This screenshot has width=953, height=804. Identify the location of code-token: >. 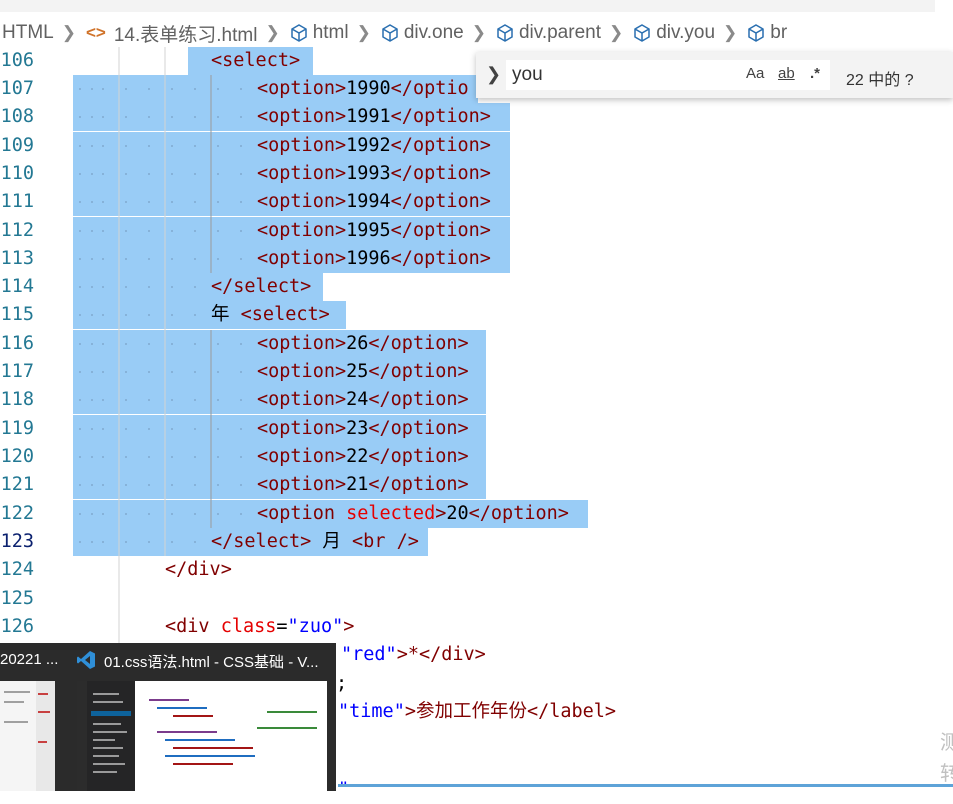
(349, 626).